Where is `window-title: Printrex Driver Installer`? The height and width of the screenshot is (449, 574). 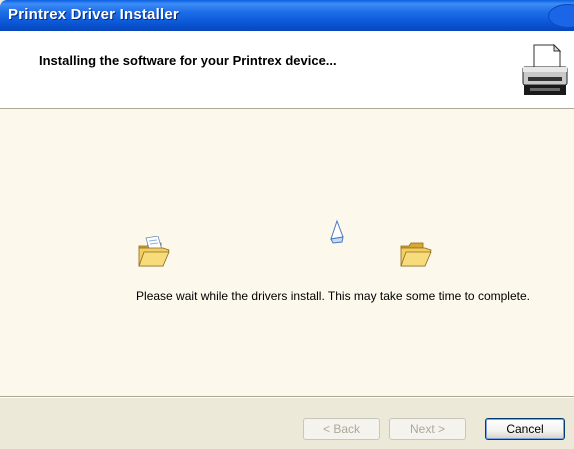 window-title: Printrex Driver Installer is located at coordinates (93, 14).